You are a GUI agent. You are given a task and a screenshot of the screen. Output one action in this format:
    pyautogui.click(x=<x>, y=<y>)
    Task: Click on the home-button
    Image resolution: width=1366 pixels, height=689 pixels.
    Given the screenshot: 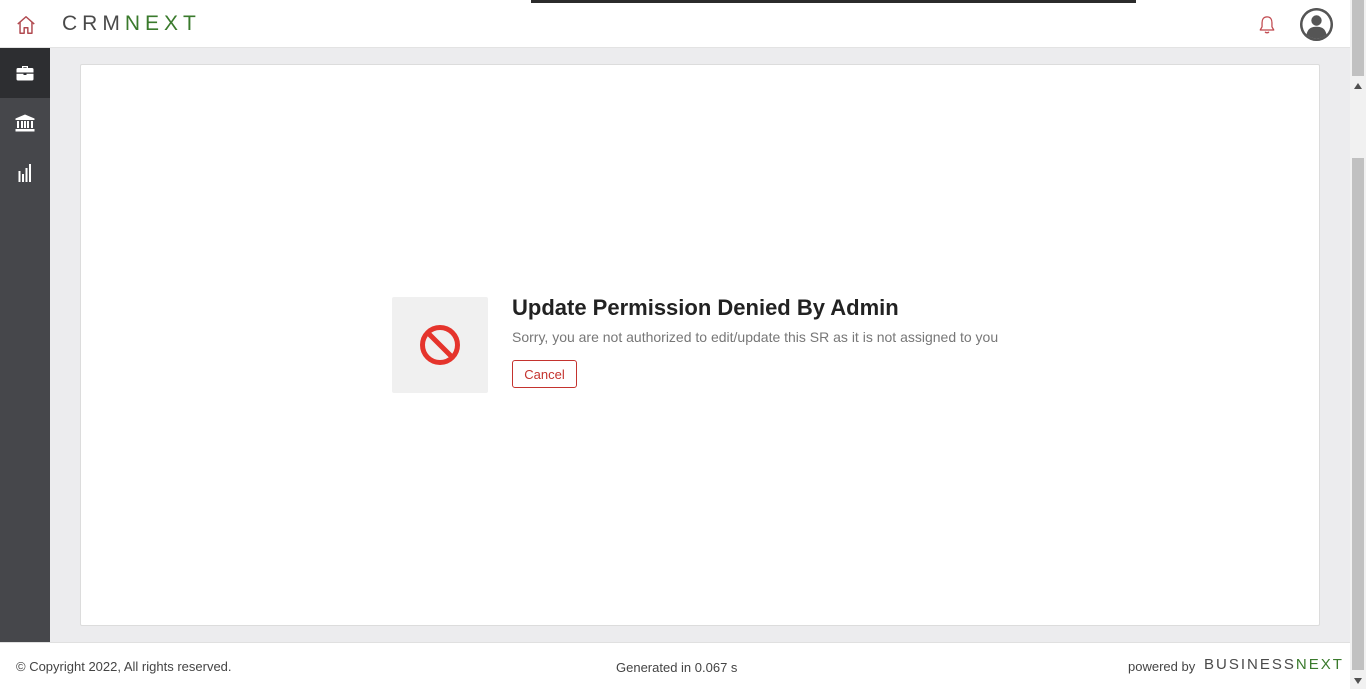 What is the action you would take?
    pyautogui.click(x=26, y=25)
    